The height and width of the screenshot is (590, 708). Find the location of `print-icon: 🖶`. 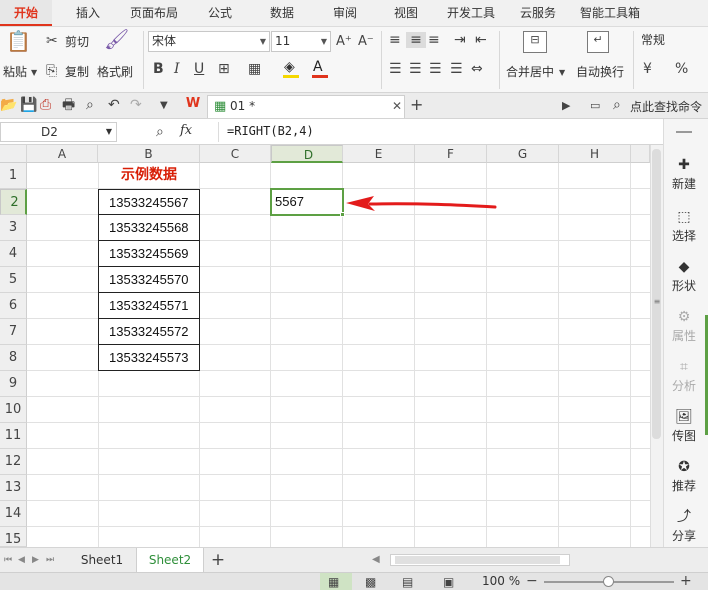

print-icon: 🖶 is located at coordinates (68, 105).